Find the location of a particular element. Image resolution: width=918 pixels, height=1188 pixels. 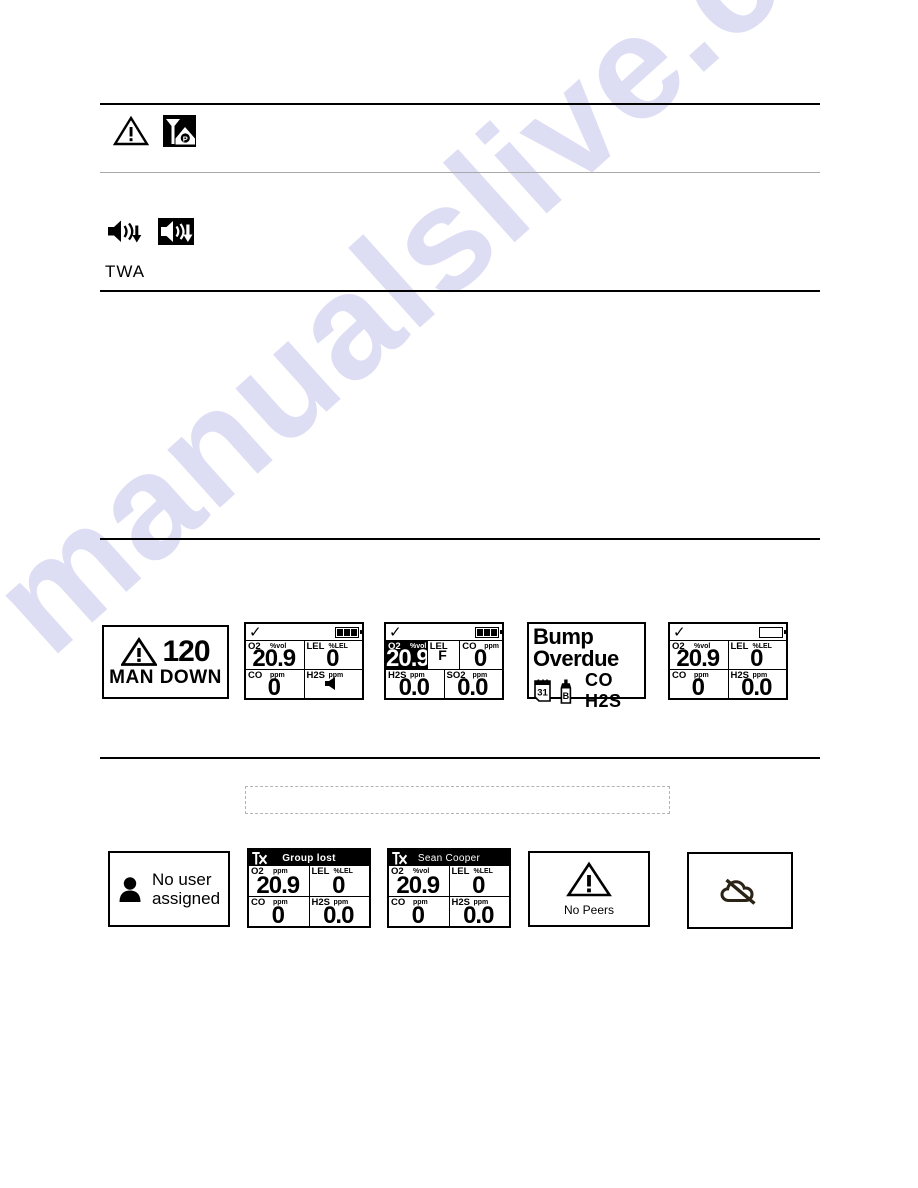

svg-text: 31 is located at coordinates (542, 693).